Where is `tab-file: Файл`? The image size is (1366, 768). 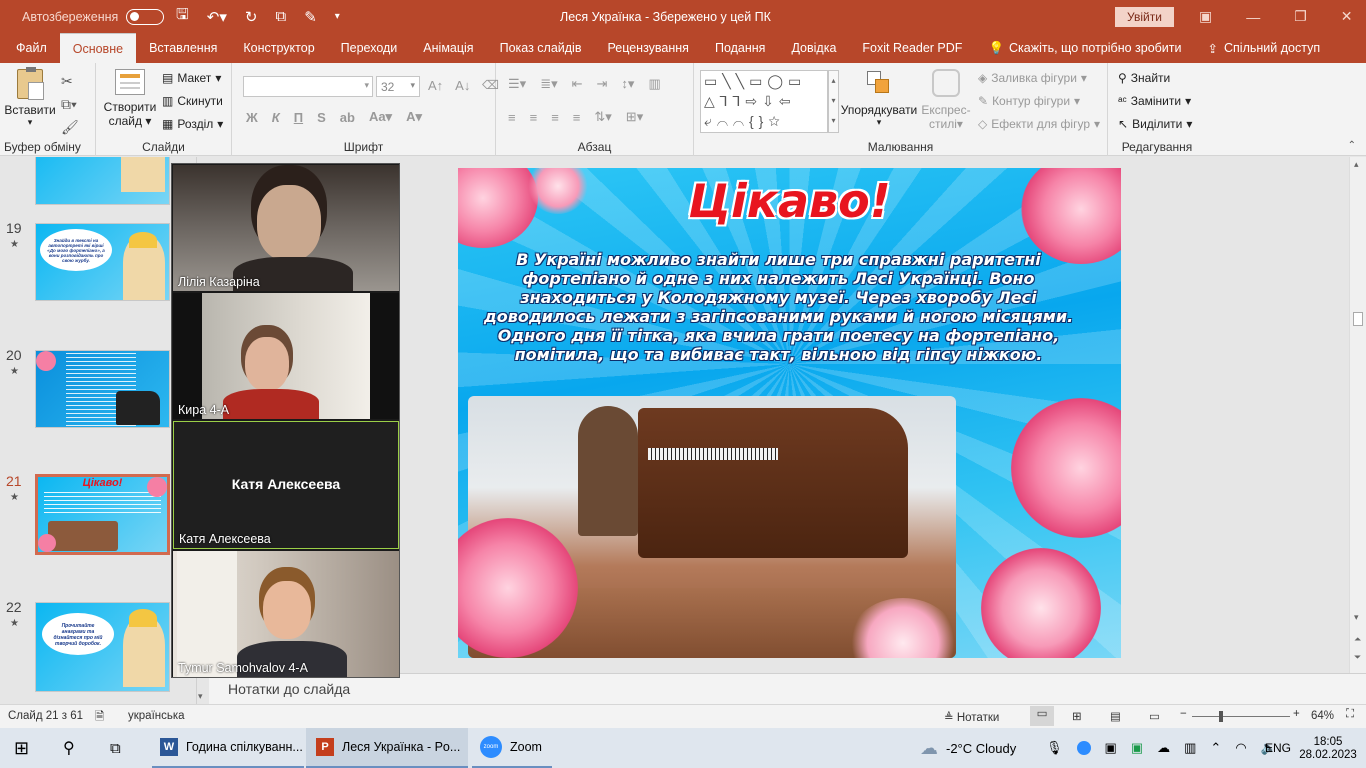
tab-file: Файл is located at coordinates (30, 48).